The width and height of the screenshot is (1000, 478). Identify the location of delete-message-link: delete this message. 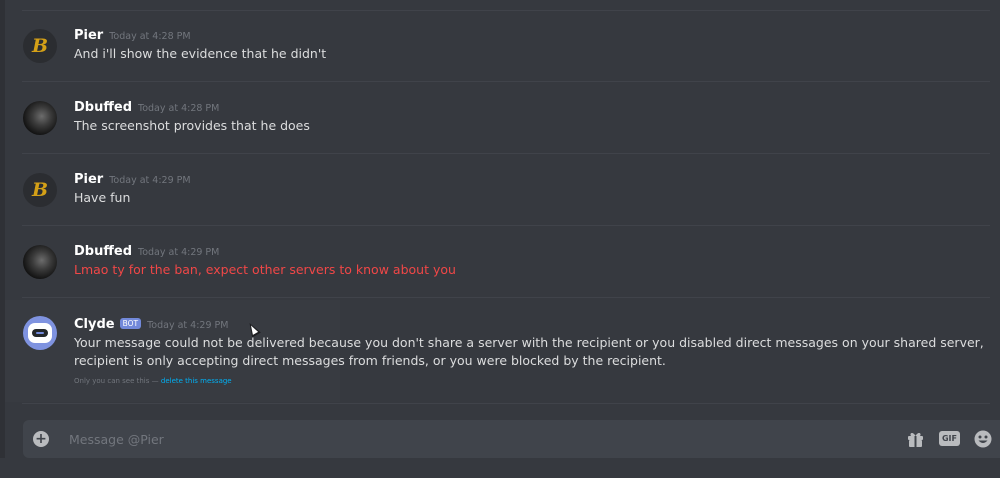
(196, 381).